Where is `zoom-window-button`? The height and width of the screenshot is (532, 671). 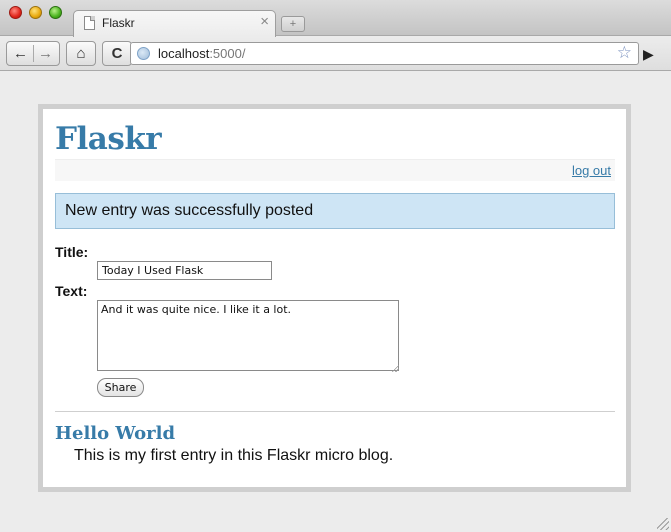
zoom-window-button is located at coordinates (55, 12).